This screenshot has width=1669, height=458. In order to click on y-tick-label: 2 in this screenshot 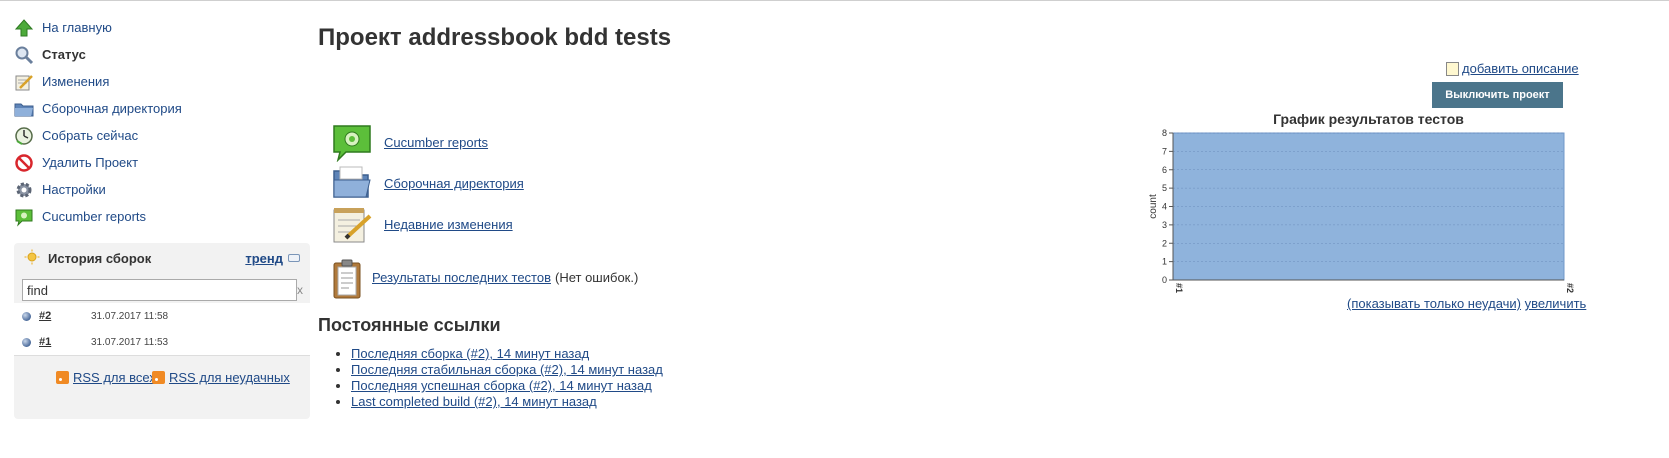, I will do `click(1164, 243)`.